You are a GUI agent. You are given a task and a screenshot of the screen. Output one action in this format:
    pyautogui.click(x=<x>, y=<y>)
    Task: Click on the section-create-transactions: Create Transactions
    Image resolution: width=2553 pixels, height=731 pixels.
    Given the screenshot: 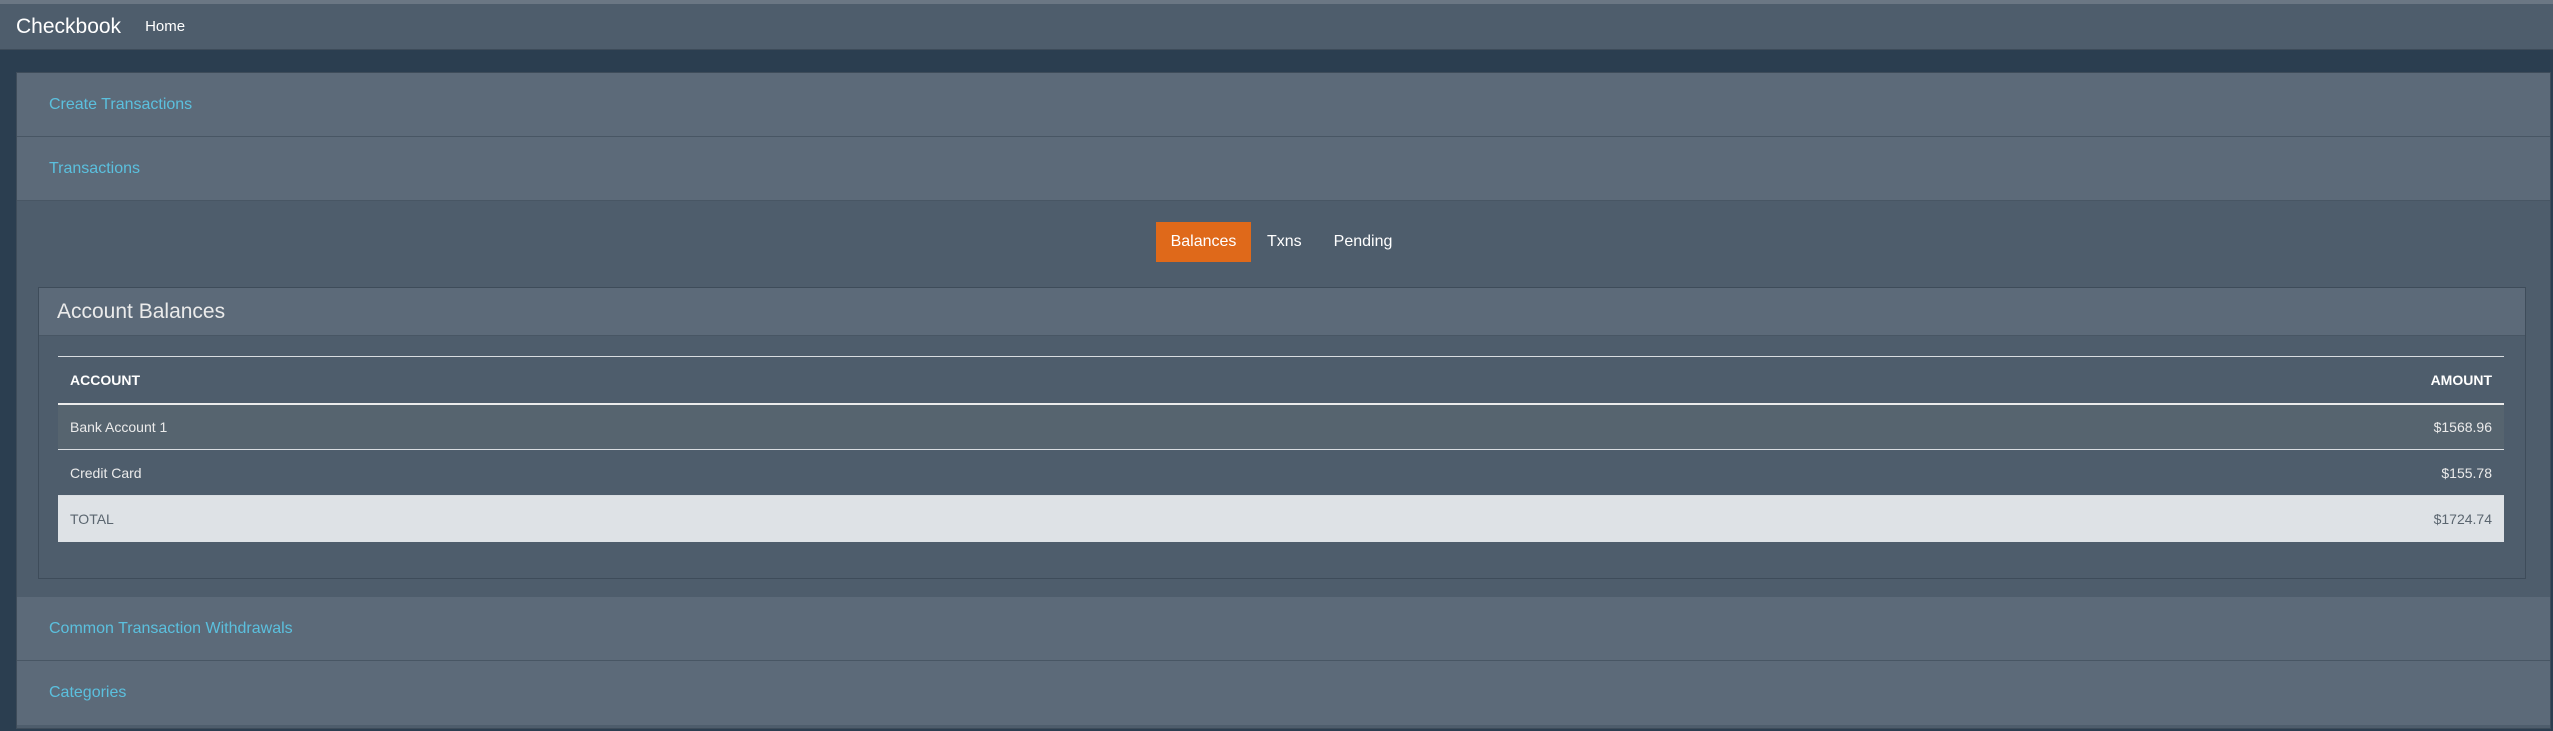 What is the action you would take?
    pyautogui.click(x=1283, y=105)
    